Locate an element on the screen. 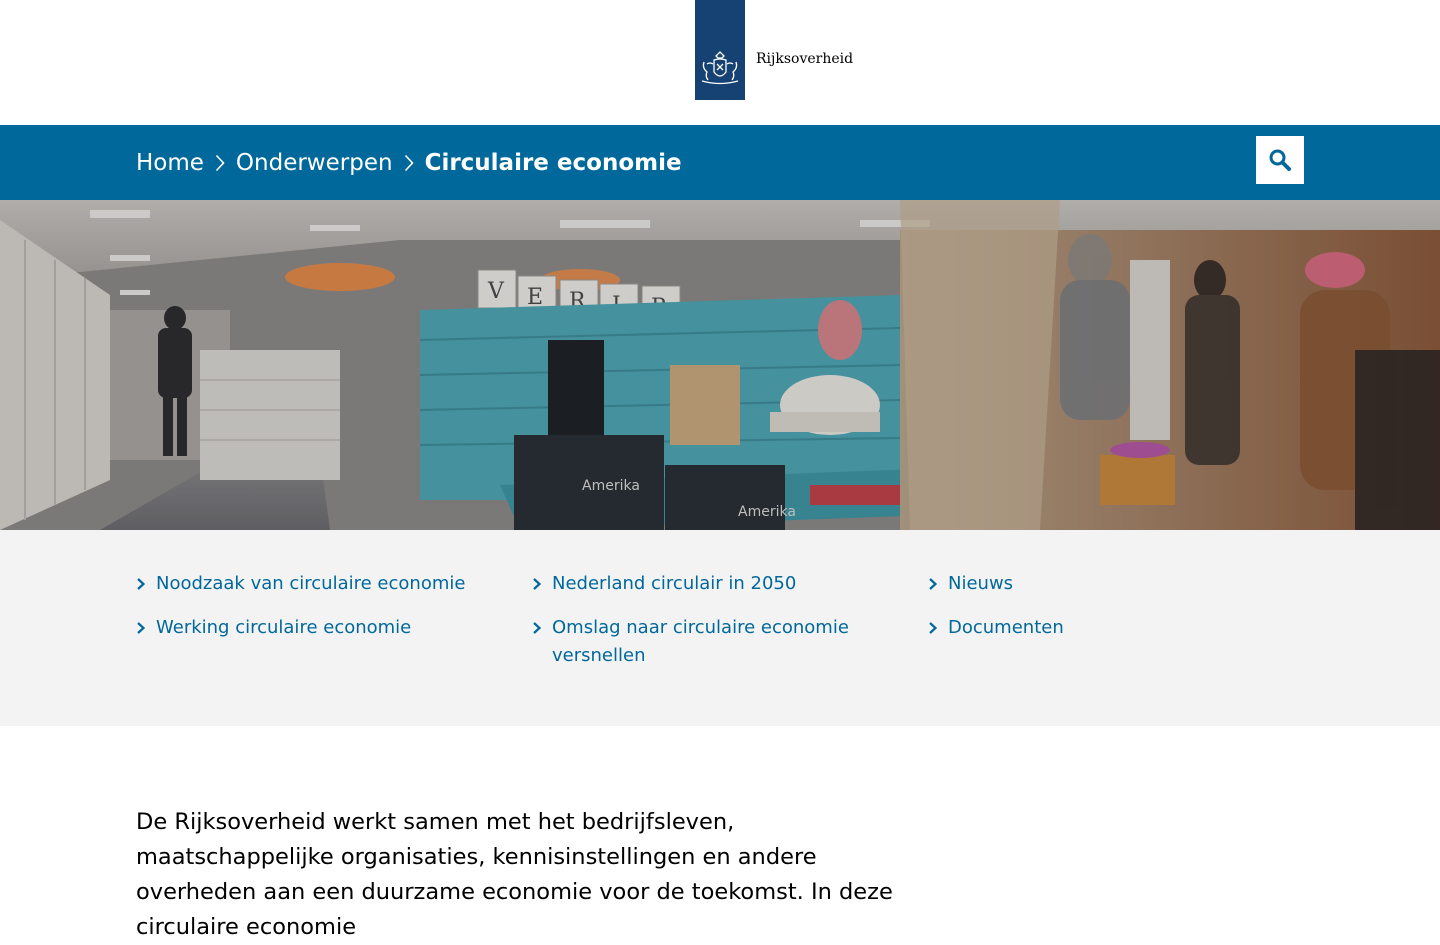 The width and height of the screenshot is (1440, 945). link-label: Werking circulaire economie is located at coordinates (284, 627).